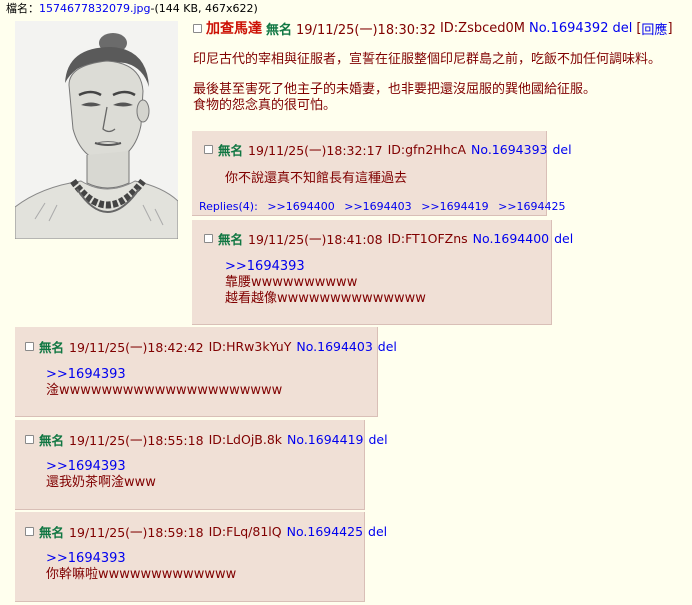 Image resolution: width=692 pixels, height=605 pixels. Describe the element at coordinates (654, 28) in the screenshot. I see `op-reply-button: 回應` at that location.